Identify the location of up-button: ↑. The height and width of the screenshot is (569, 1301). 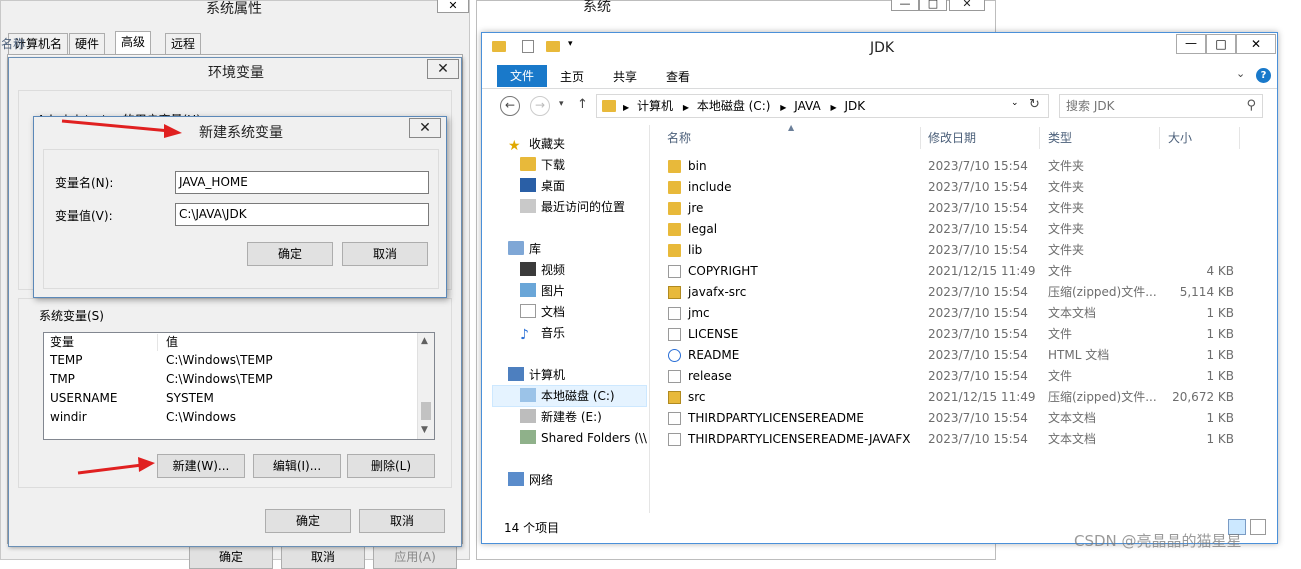
(582, 104).